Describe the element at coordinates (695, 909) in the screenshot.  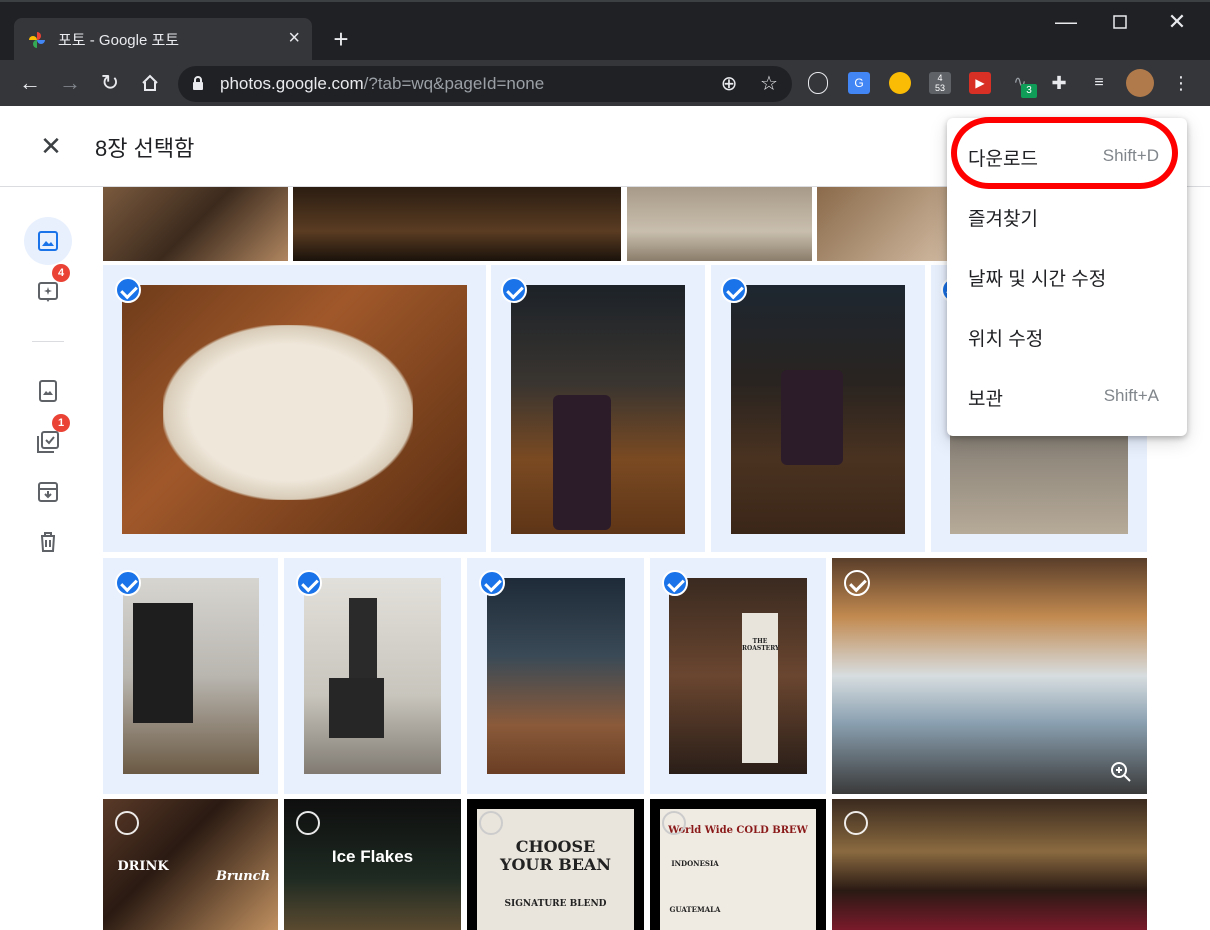
I see `guatemala-text: GUATEMALA` at that location.